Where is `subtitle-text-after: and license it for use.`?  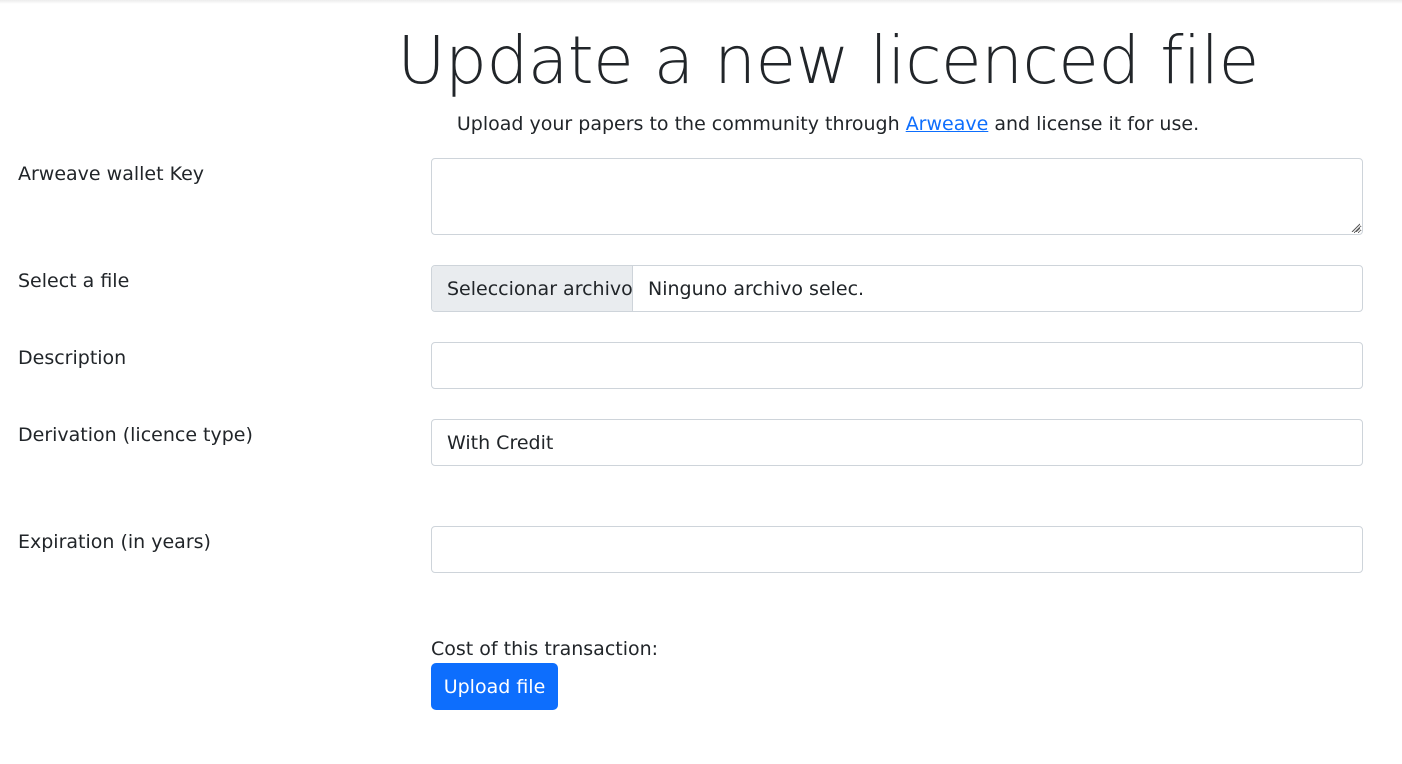
subtitle-text-after: and license it for use. is located at coordinates (1094, 124).